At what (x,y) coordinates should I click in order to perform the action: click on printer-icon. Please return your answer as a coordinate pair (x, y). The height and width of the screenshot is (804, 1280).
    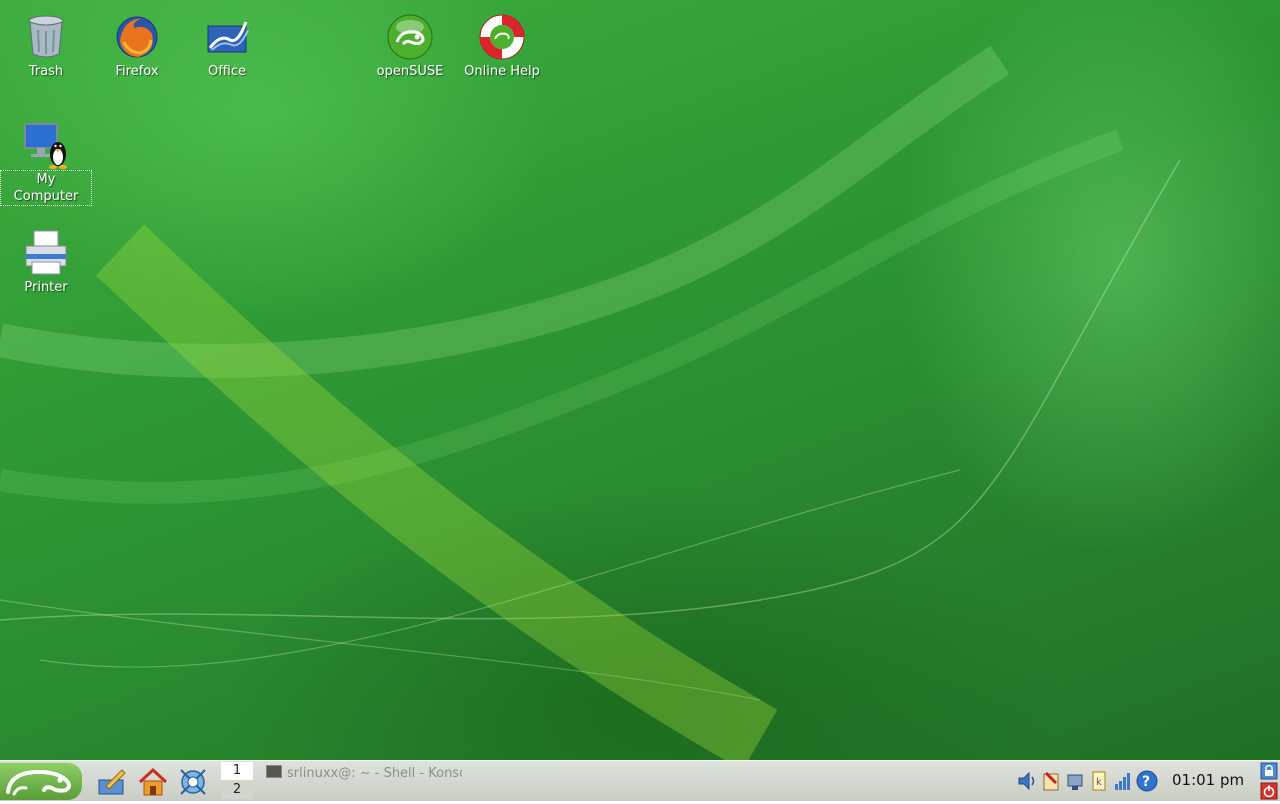
    Looking at the image, I should click on (46, 252).